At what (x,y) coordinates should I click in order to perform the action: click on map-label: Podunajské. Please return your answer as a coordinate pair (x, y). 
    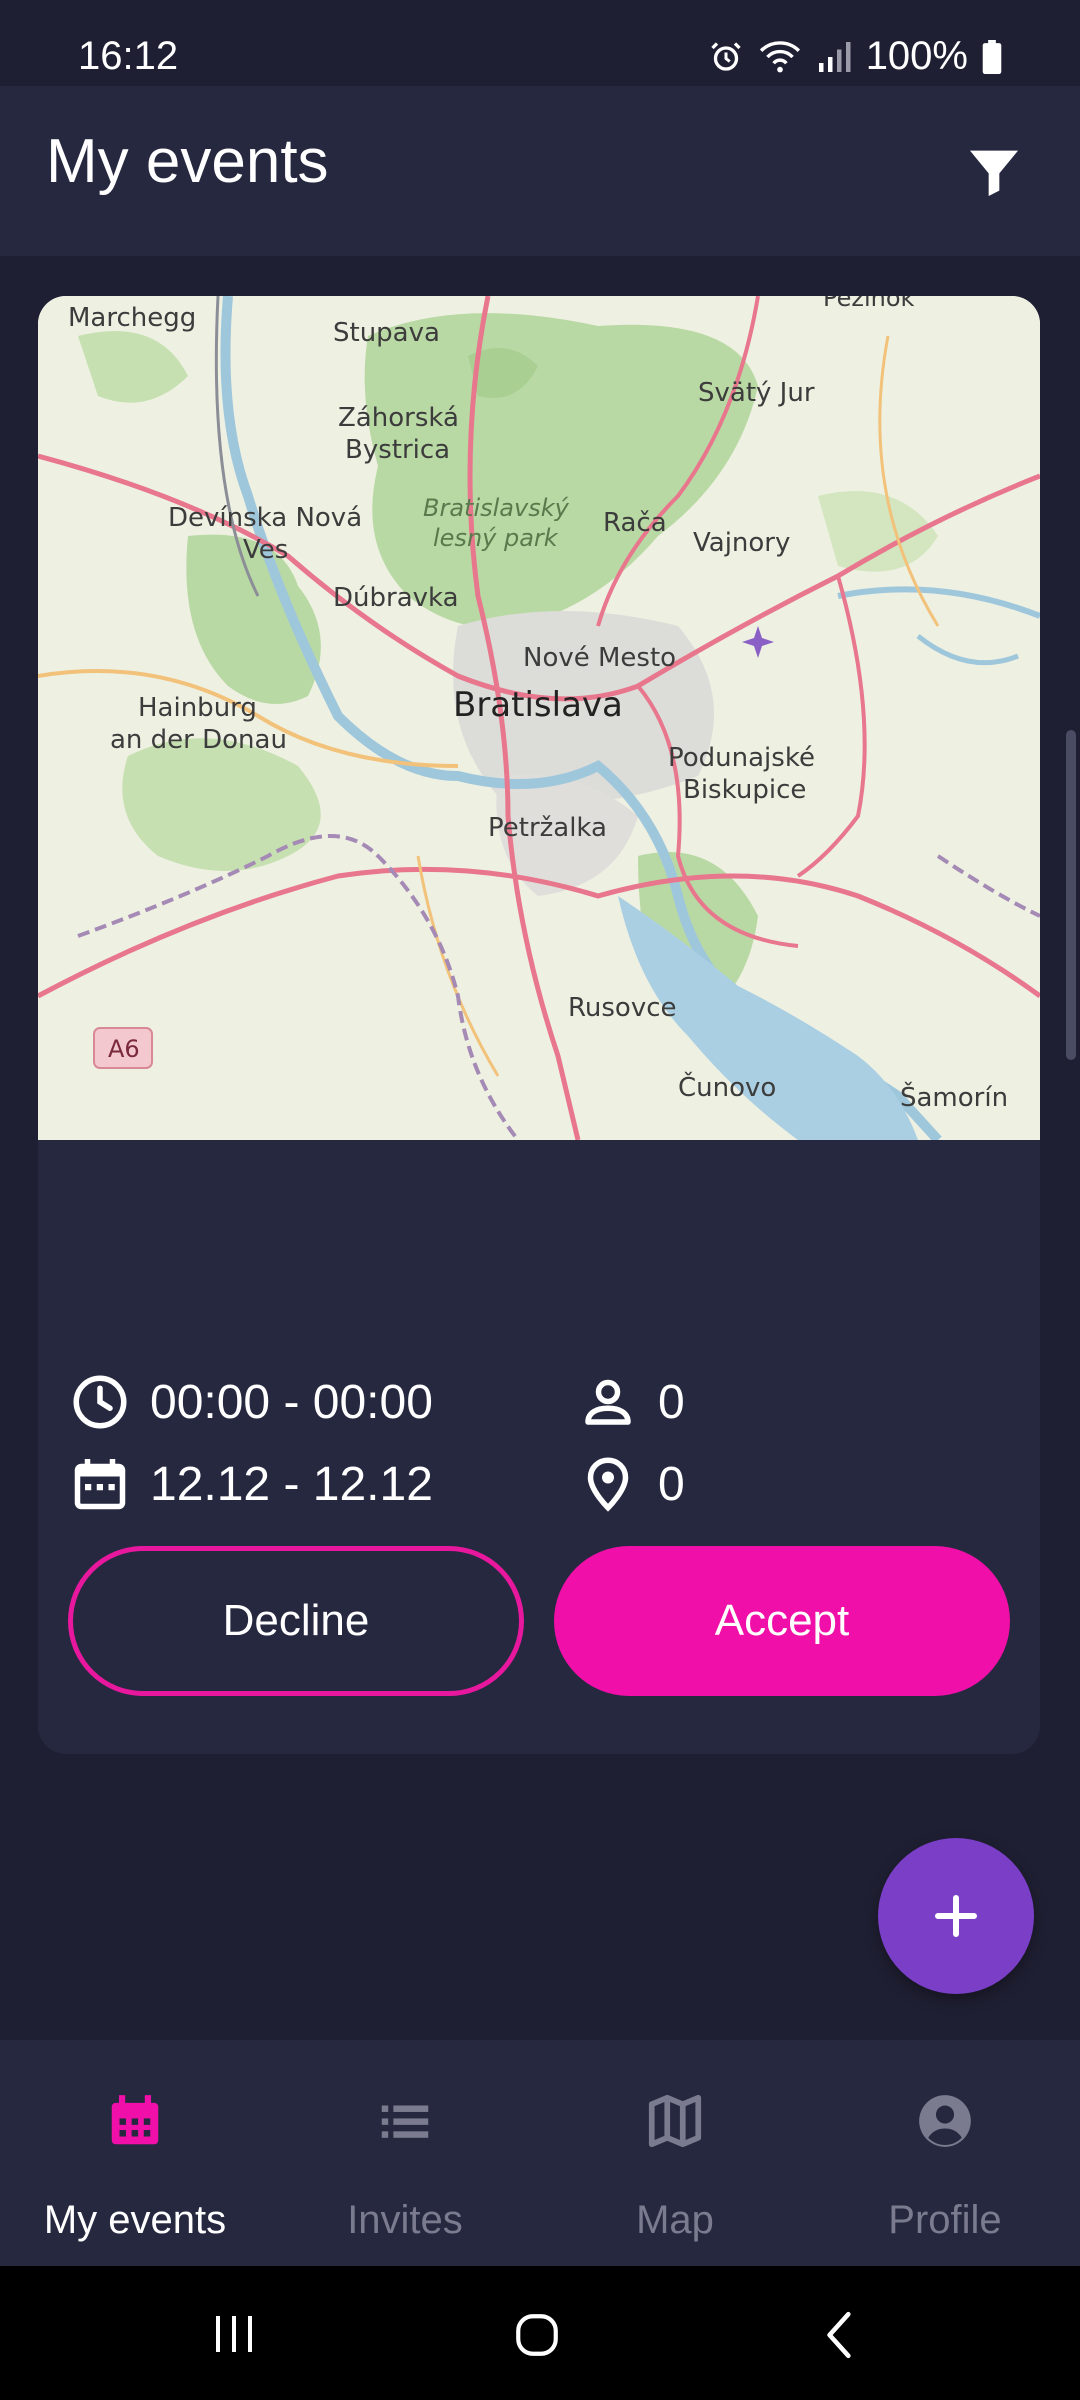
    Looking at the image, I should click on (741, 758).